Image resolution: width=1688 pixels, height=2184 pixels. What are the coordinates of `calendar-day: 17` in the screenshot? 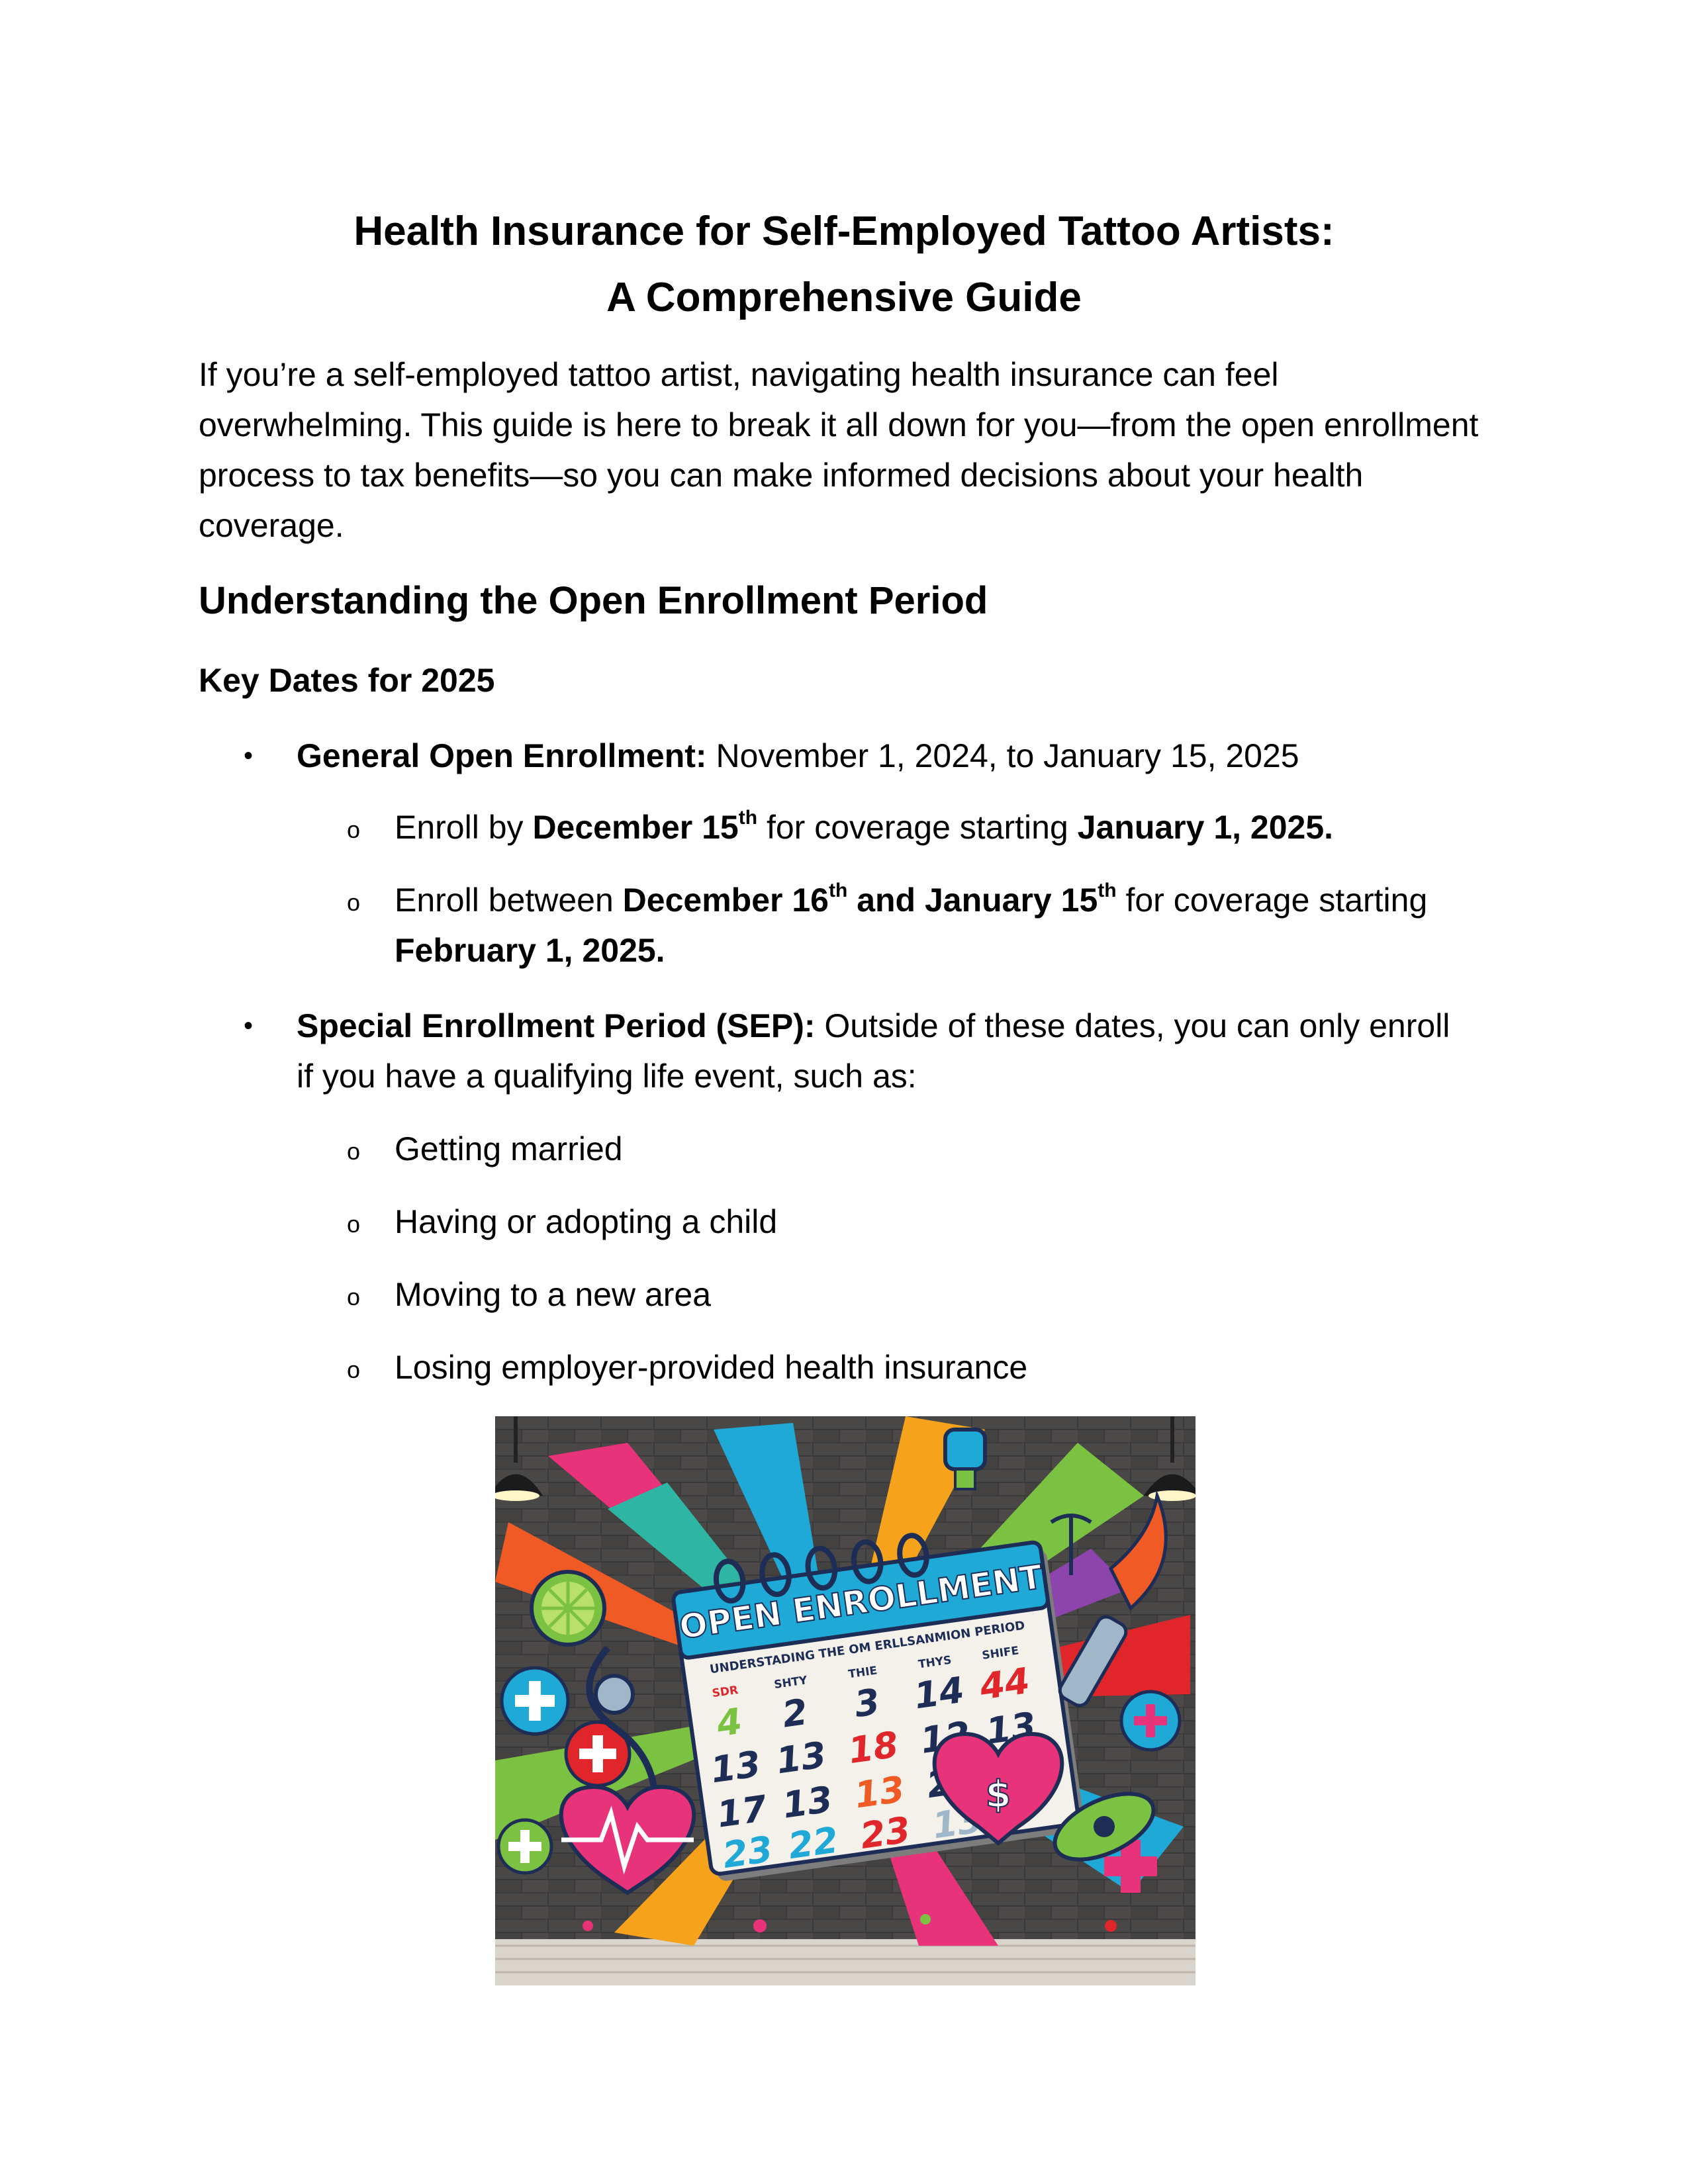 It's located at (742, 1812).